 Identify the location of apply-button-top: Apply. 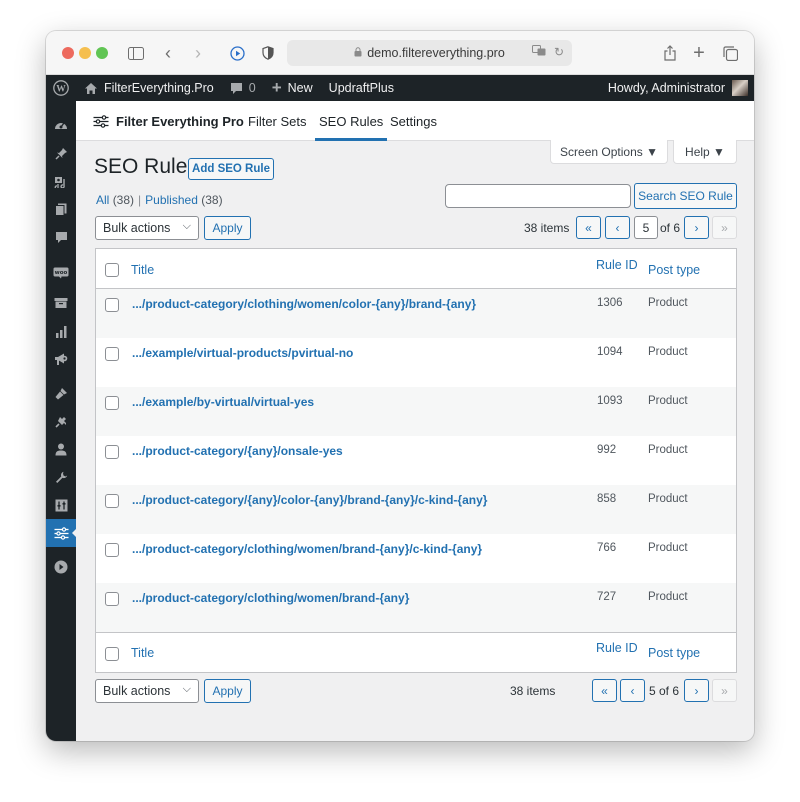
(227, 228).